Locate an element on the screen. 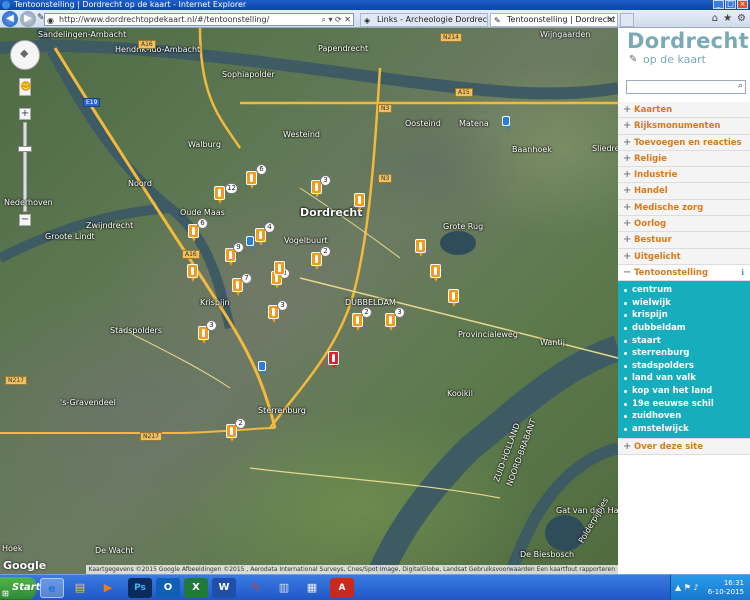  place-label: Wijngaarden is located at coordinates (565, 34).